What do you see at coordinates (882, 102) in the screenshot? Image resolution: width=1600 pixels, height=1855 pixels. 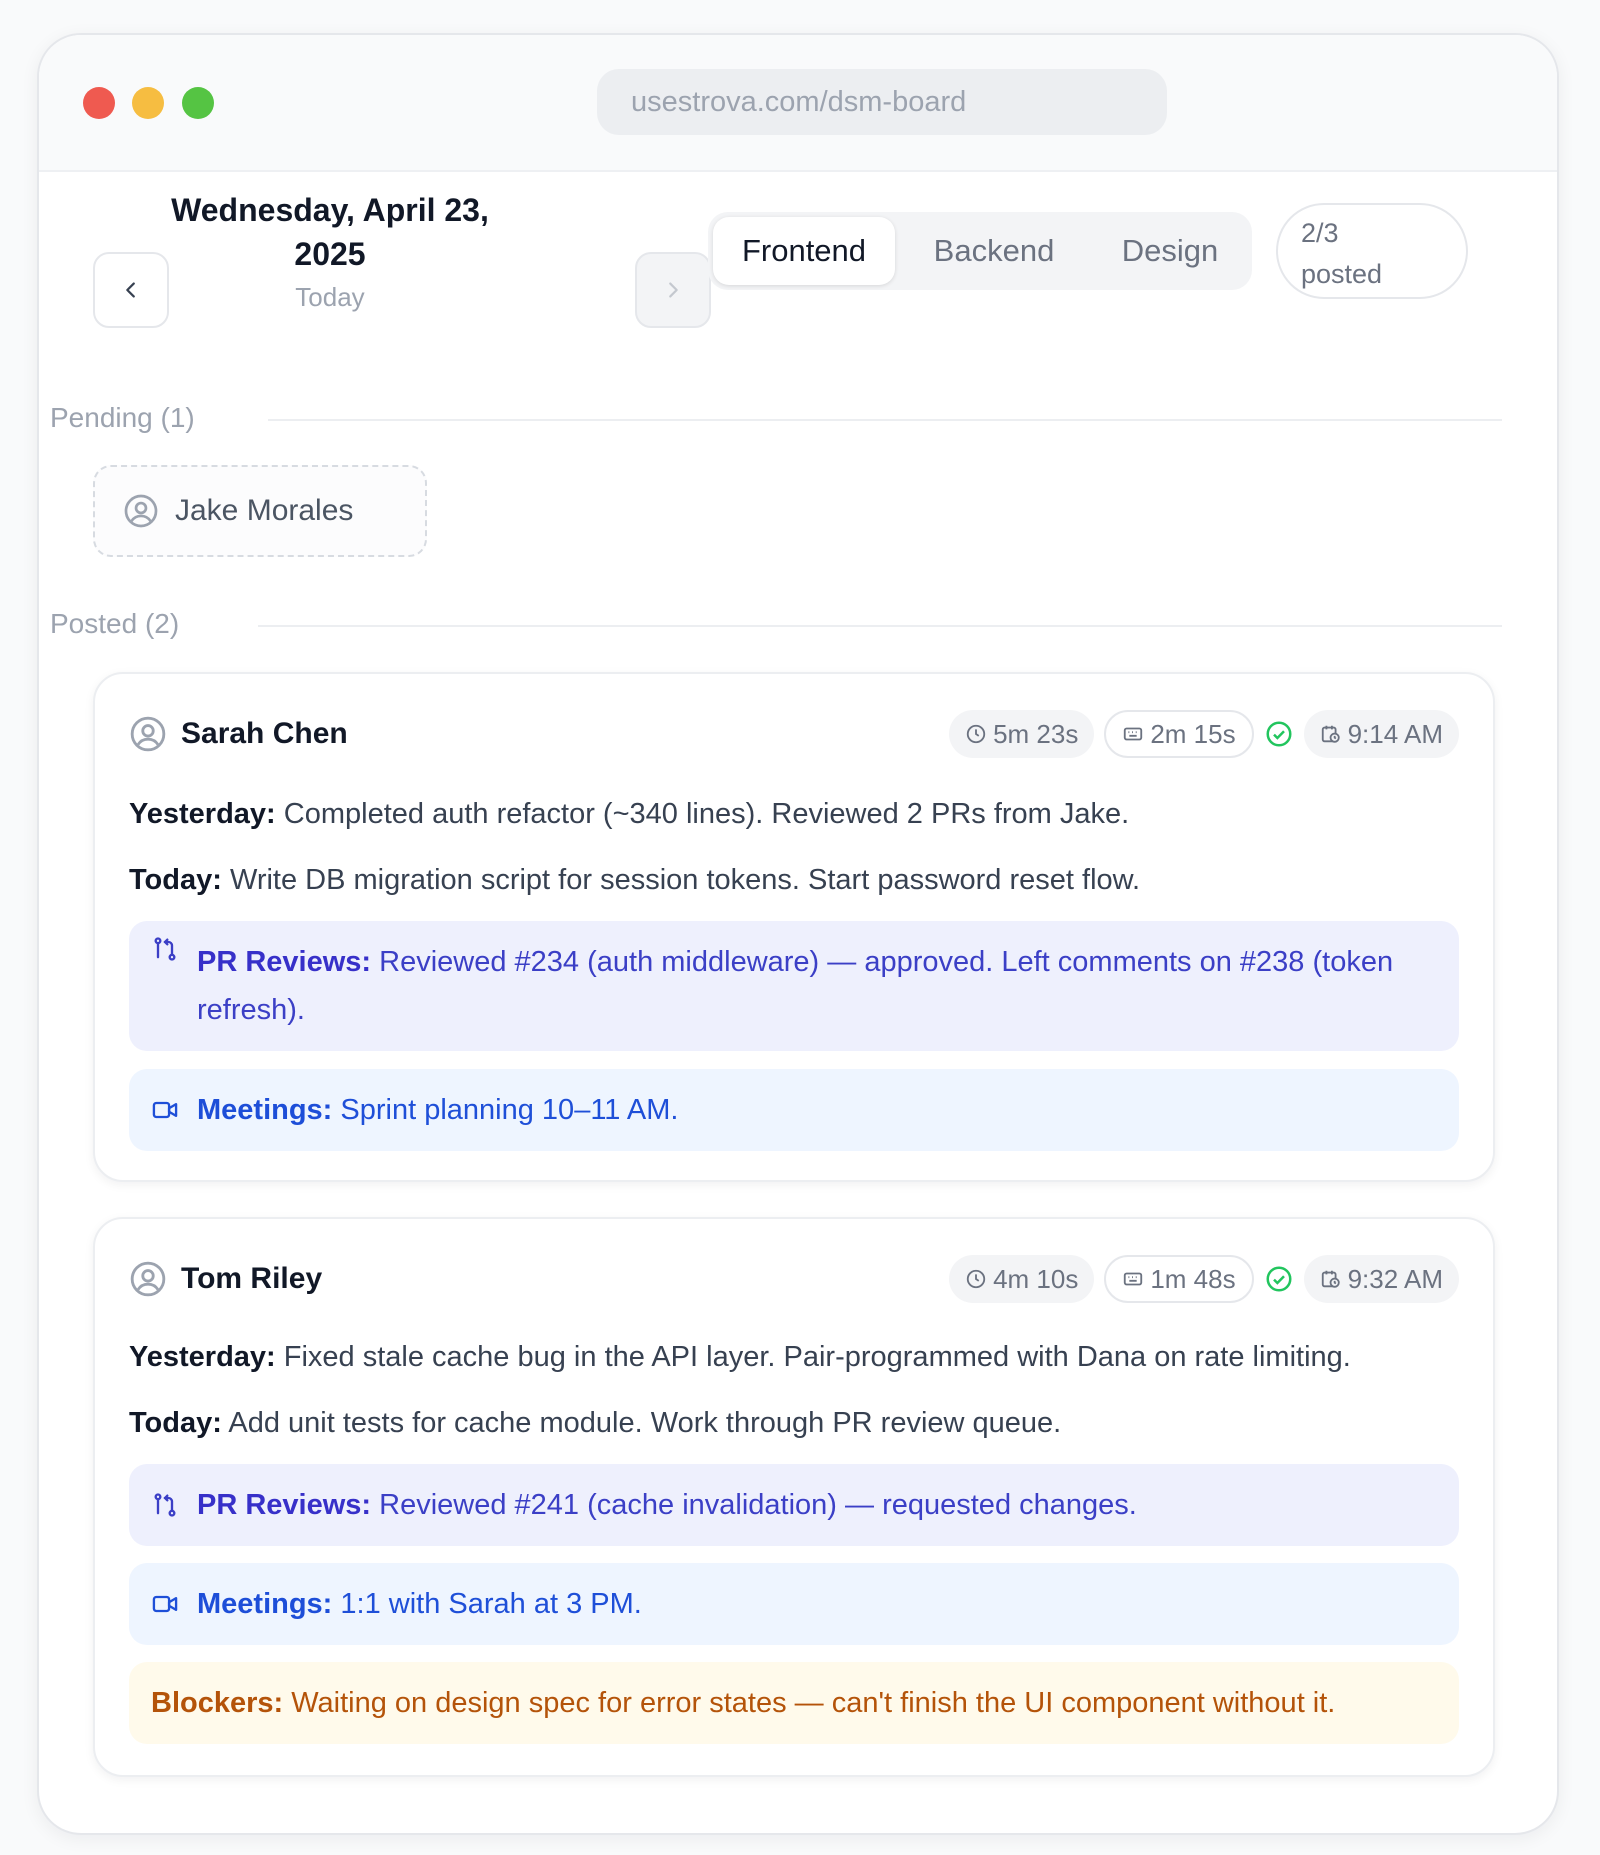 I see `address-bar: usestrova.com/dsm-board` at bounding box center [882, 102].